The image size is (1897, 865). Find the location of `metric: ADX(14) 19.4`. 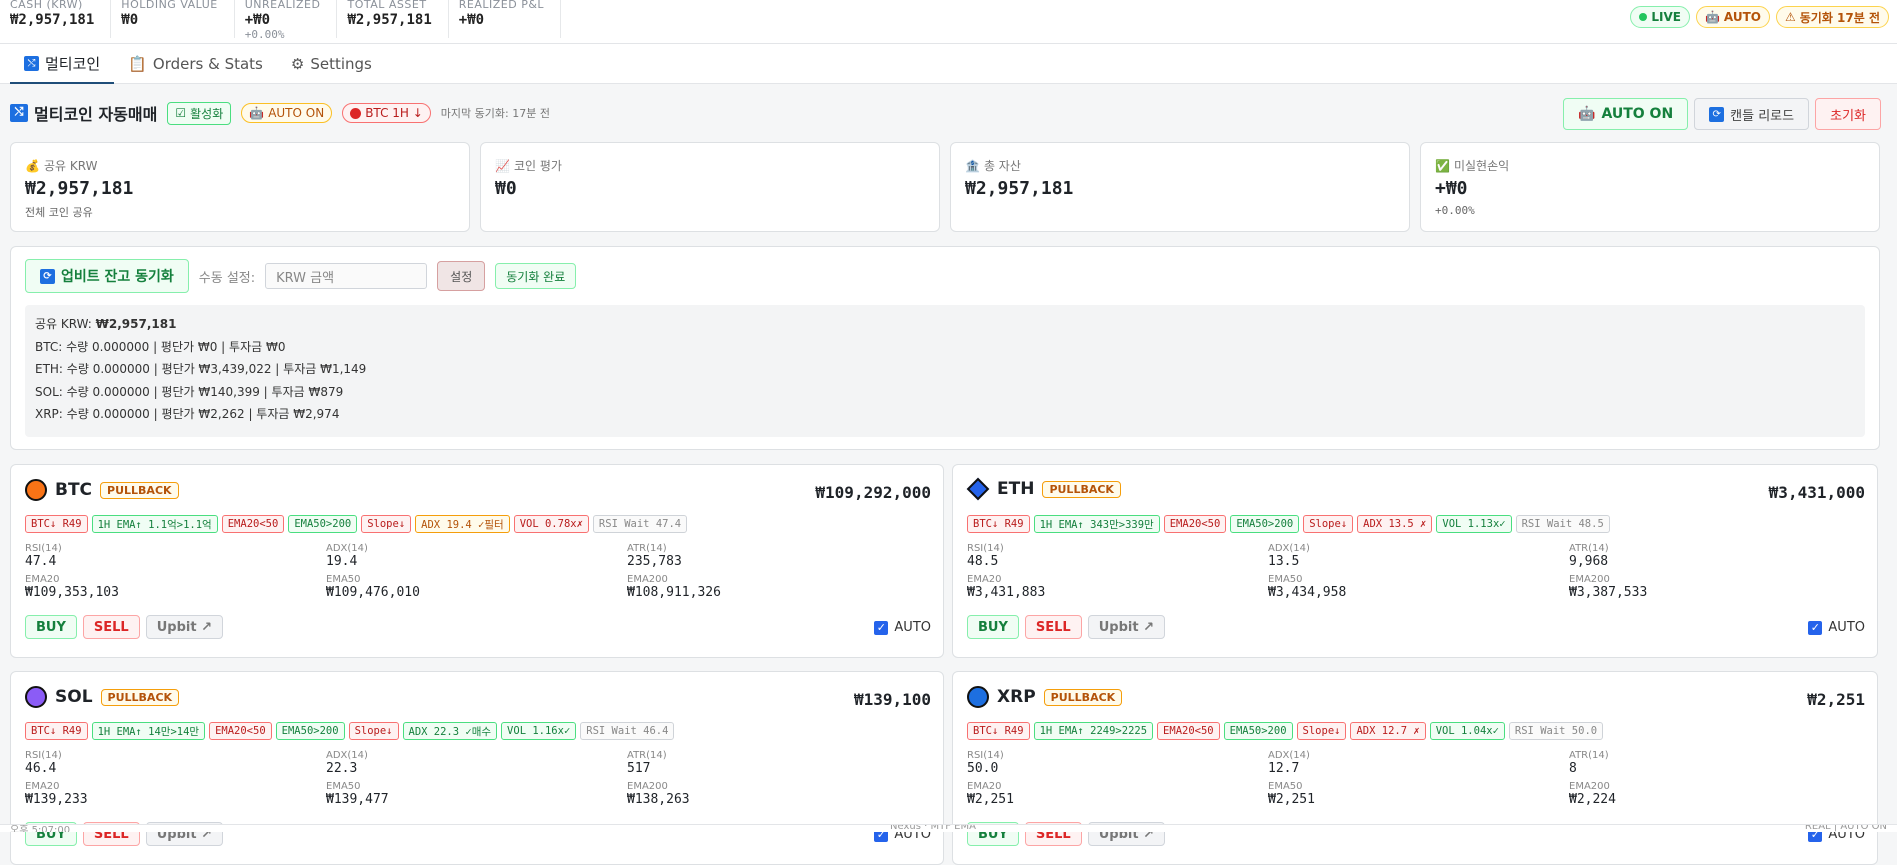

metric: ADX(14) 19.4 is located at coordinates (476, 556).